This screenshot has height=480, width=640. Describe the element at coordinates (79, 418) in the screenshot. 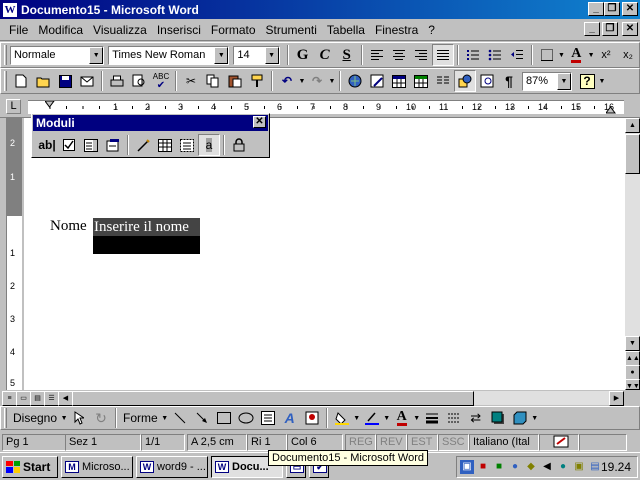

I see `select-objects-icon` at that location.